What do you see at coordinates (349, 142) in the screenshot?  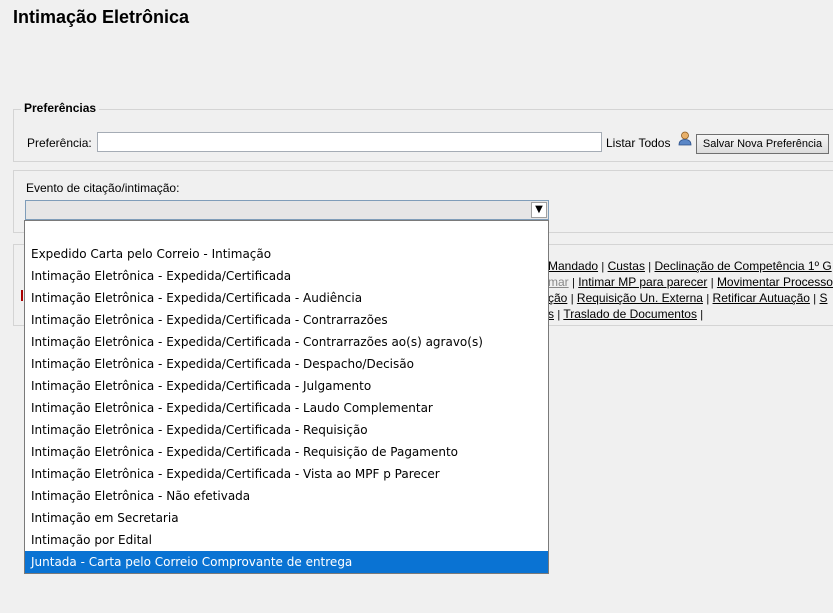 I see `preference-input` at bounding box center [349, 142].